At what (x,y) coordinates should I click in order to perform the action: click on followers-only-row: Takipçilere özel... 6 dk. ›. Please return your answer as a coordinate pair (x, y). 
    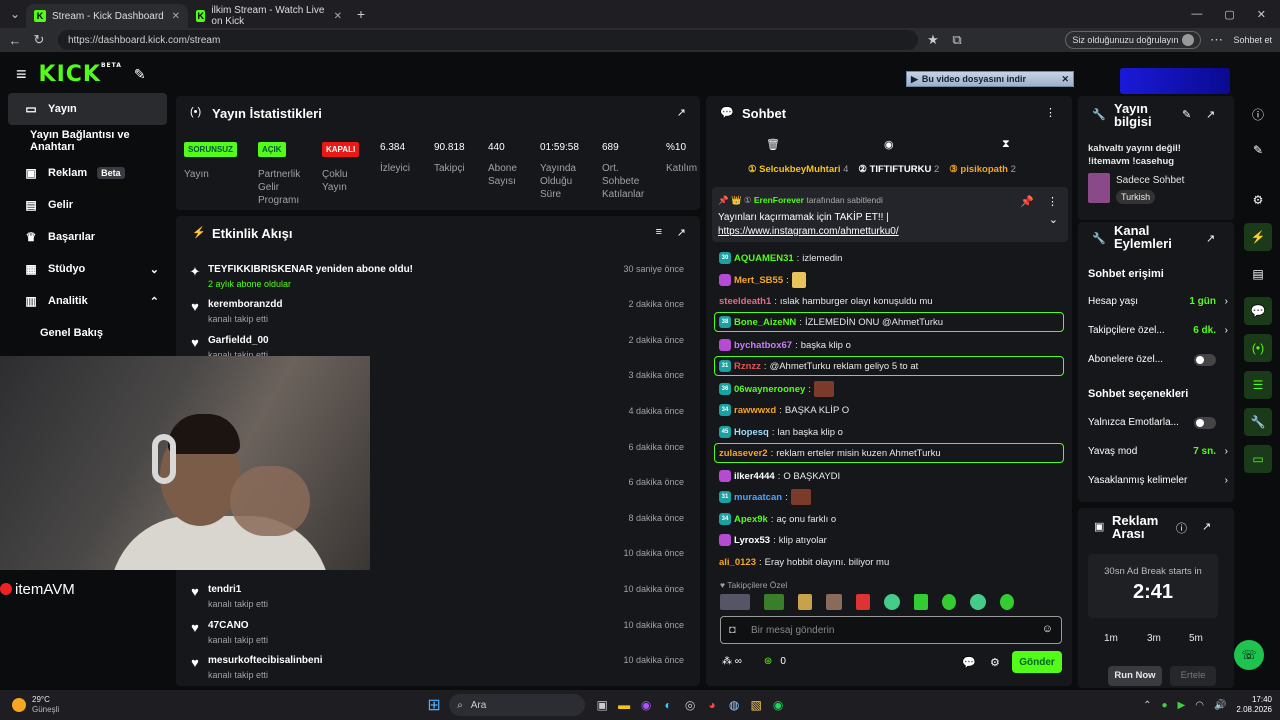
    Looking at the image, I should click on (1158, 330).